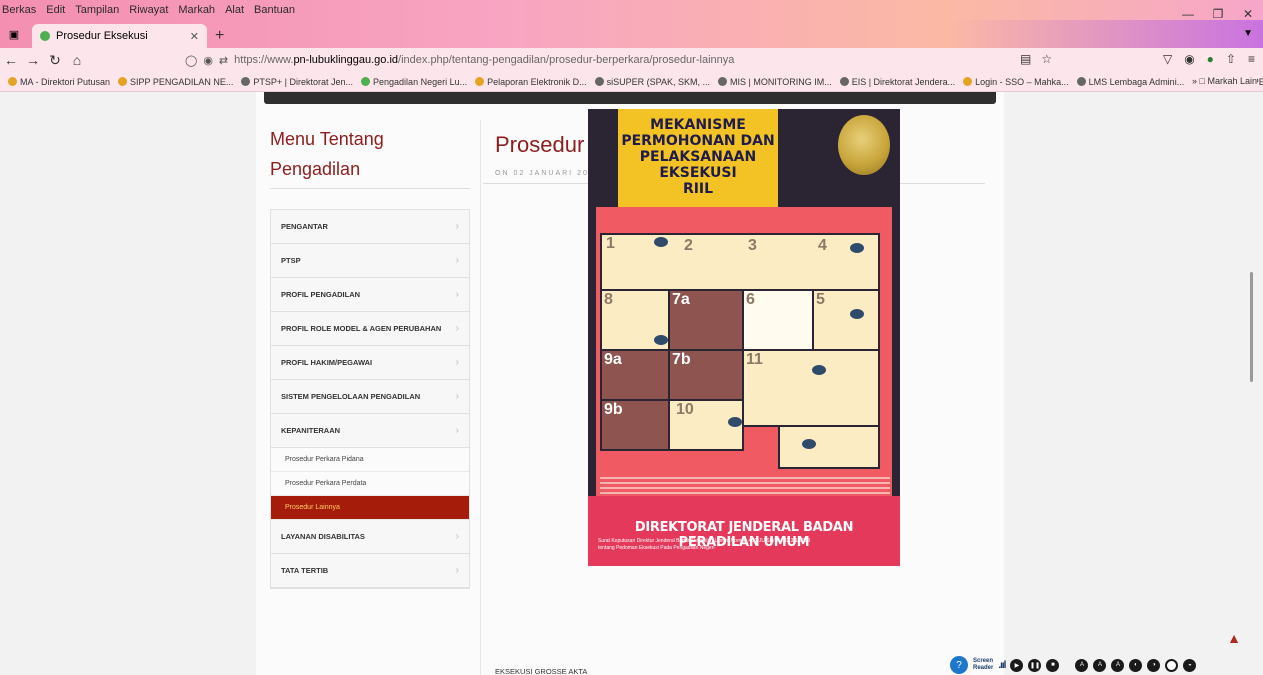  I want to click on screen-reader-label: Screen Reader, so click(983, 665).